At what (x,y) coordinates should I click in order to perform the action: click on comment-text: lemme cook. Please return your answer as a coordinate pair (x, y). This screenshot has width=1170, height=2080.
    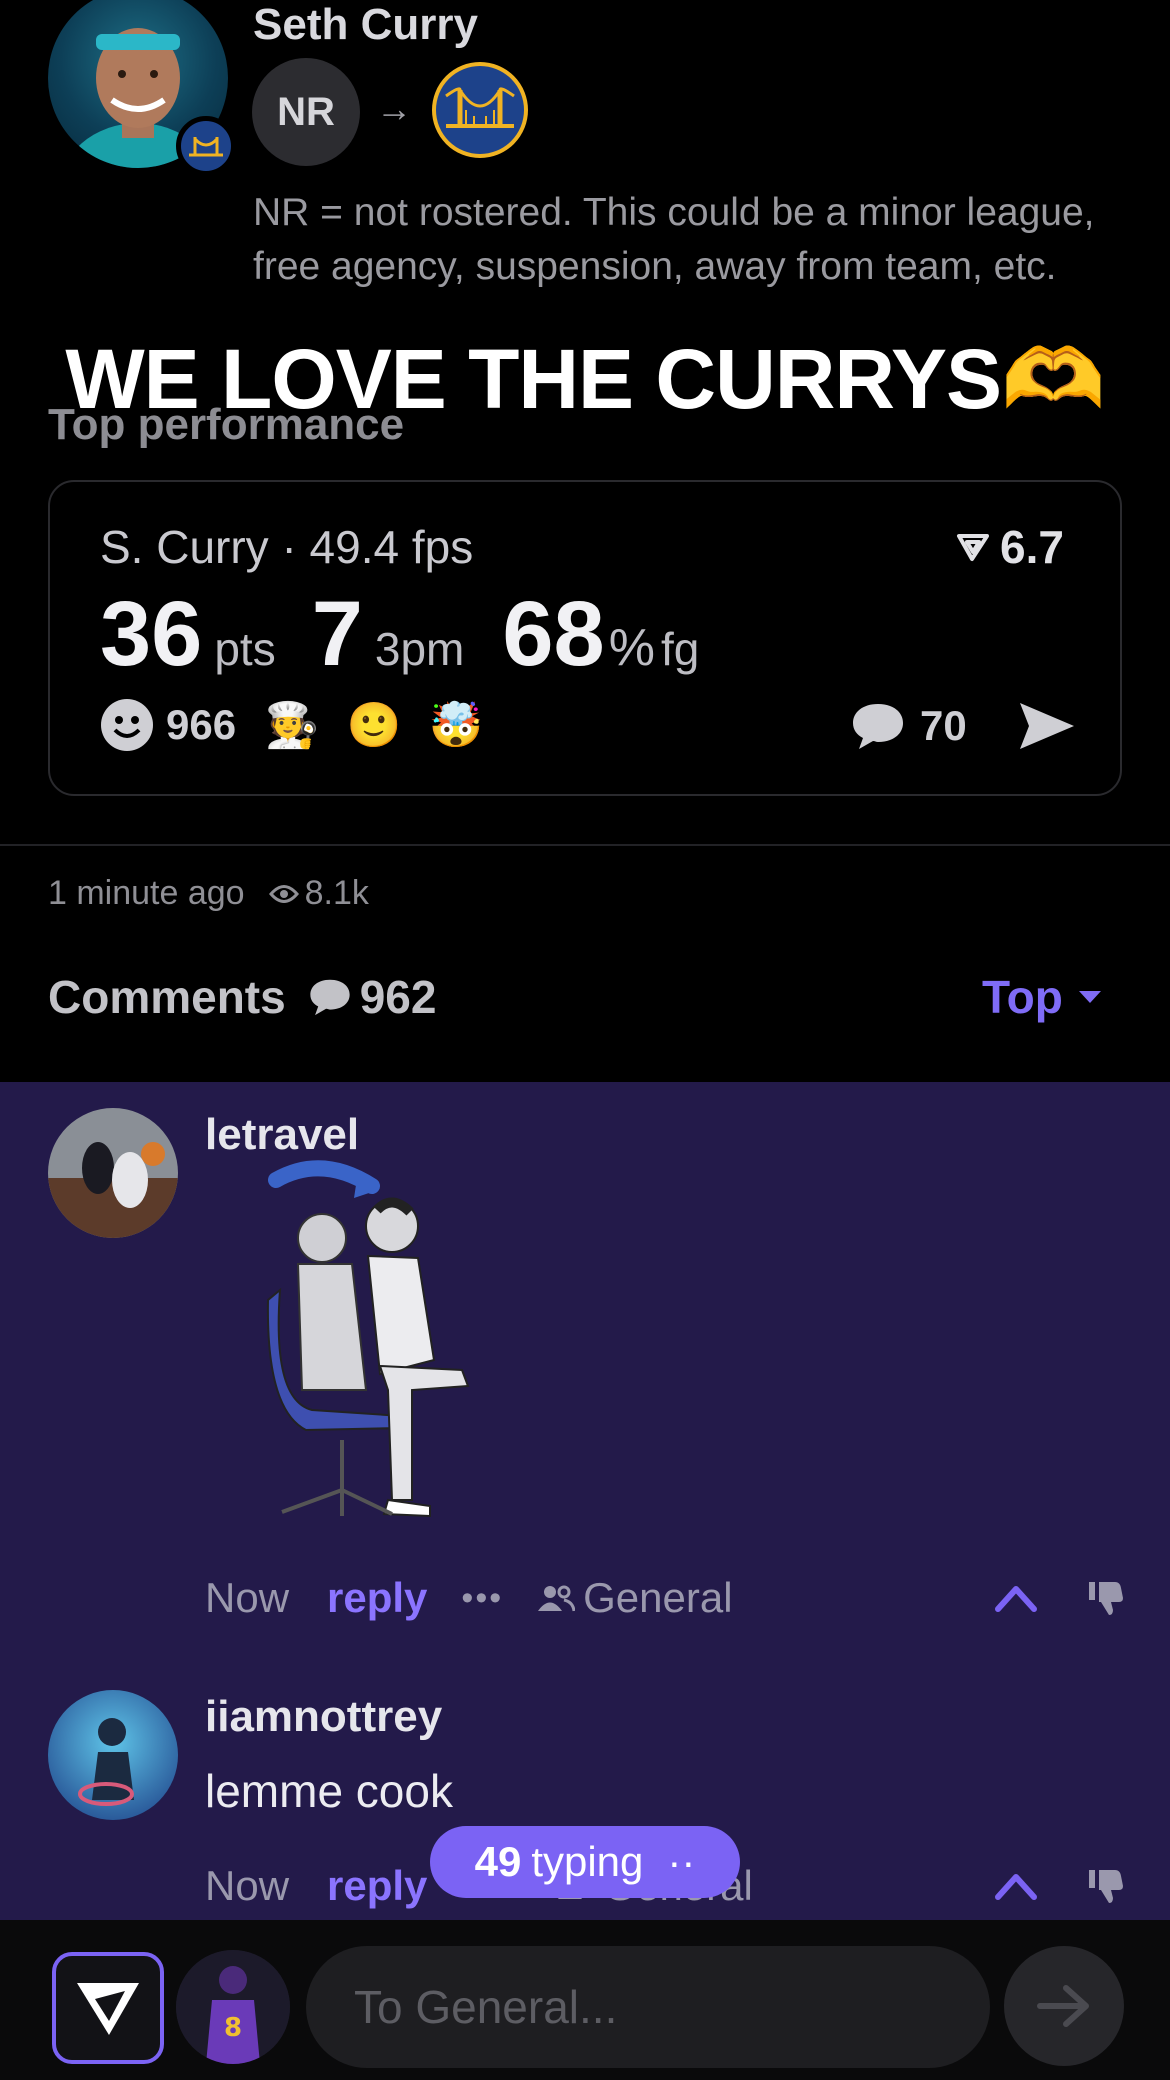
    Looking at the image, I should click on (329, 1791).